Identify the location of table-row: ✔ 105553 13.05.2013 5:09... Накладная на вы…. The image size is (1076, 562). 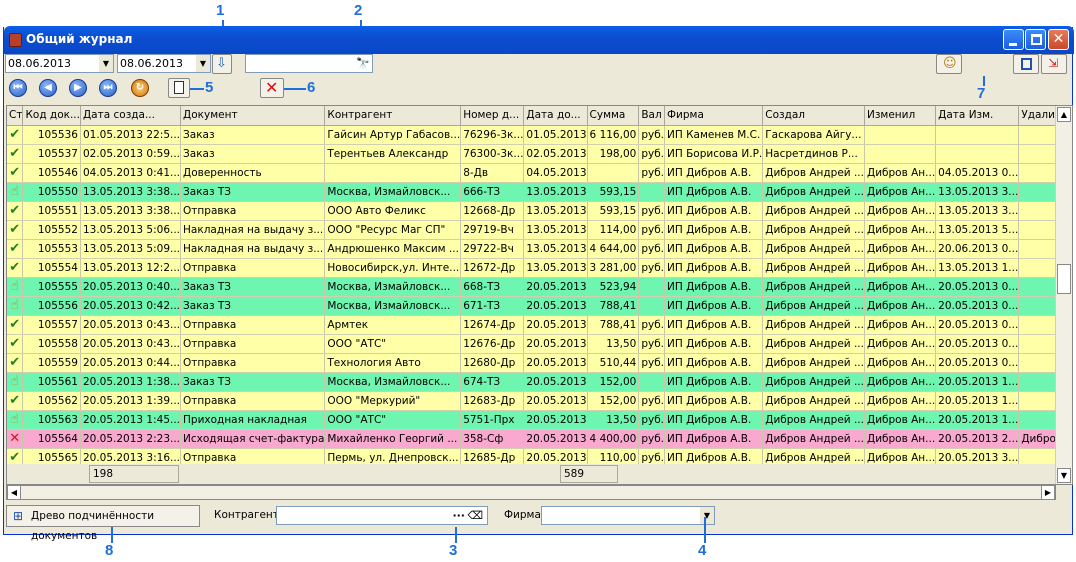
(539, 249).